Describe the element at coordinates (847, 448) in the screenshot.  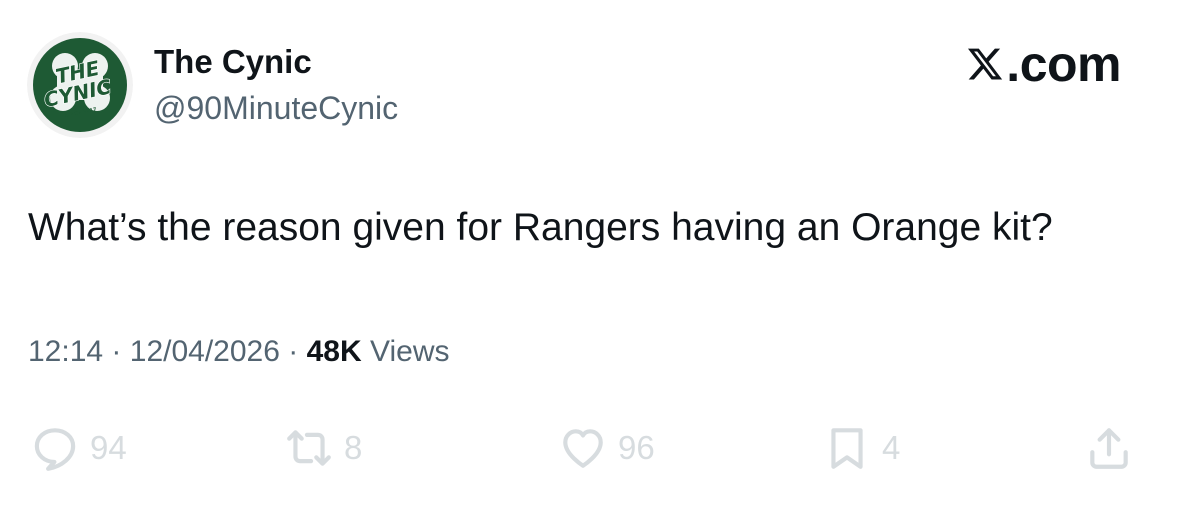
I see `bookmark-icon` at that location.